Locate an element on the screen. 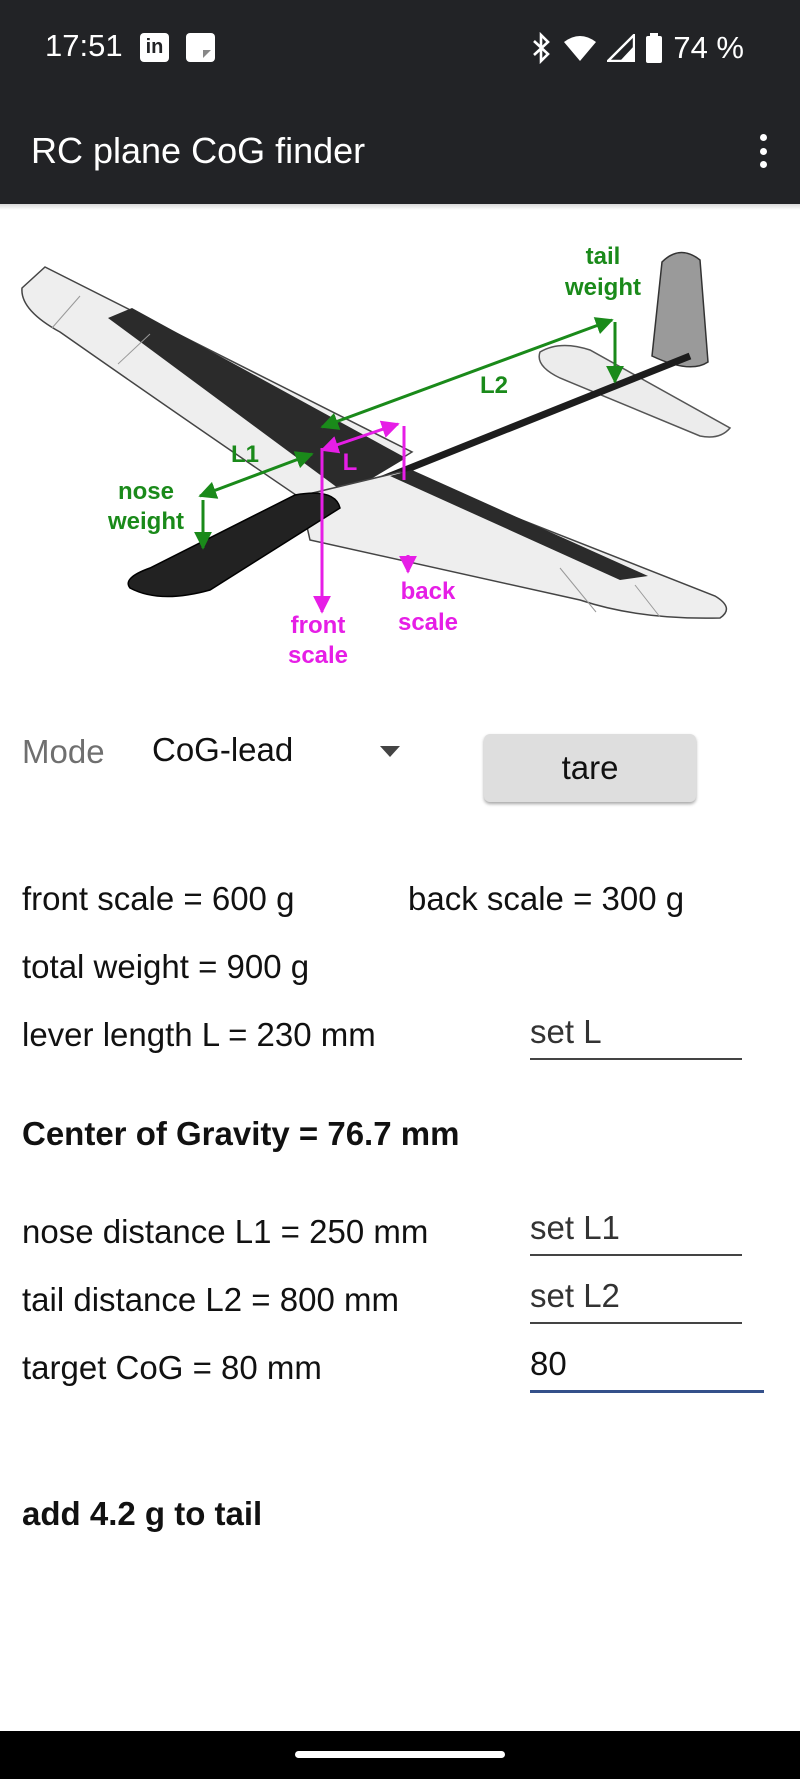 The image size is (800, 1779). home-gesture-handle is located at coordinates (400, 1754).